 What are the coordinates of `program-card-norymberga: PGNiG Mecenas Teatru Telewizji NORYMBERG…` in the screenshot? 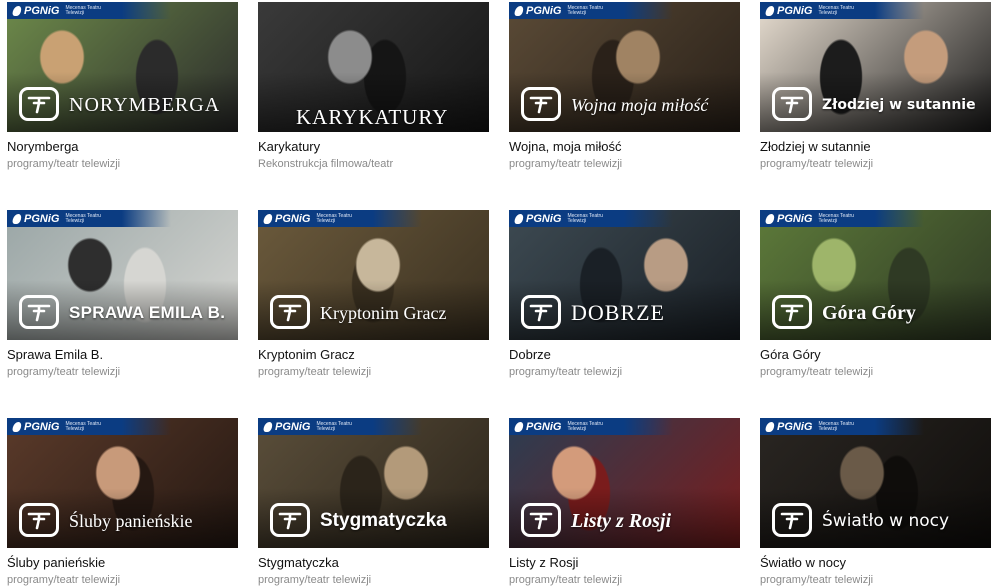 It's located at (122, 86).